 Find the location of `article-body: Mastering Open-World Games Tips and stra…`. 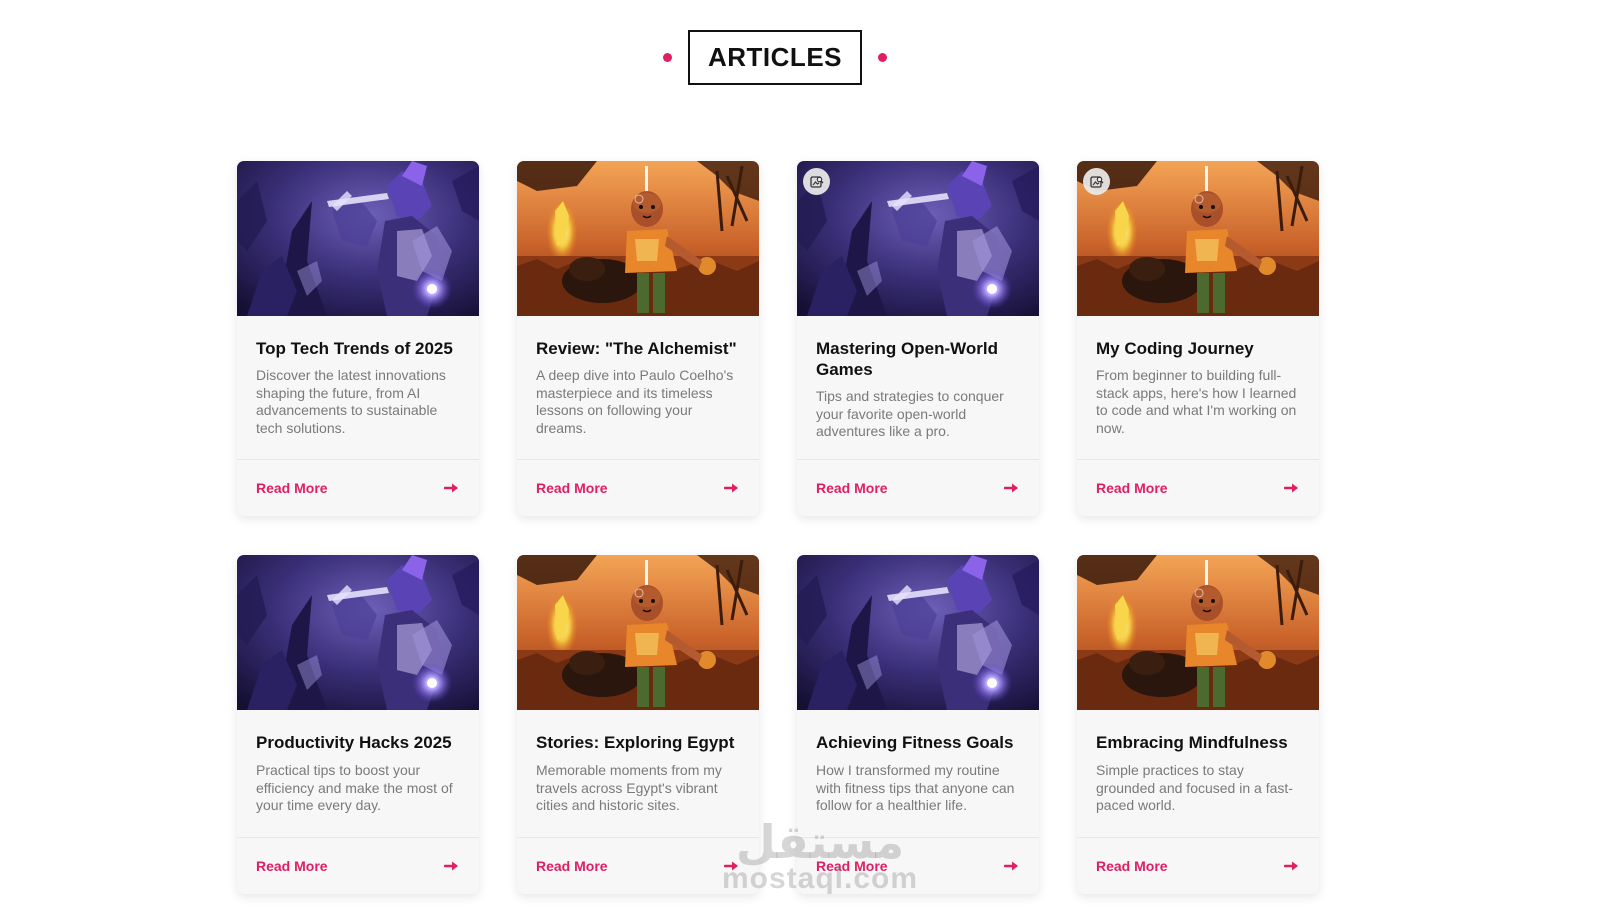

article-body: Mastering Open-World Games Tips and stra… is located at coordinates (918, 387).